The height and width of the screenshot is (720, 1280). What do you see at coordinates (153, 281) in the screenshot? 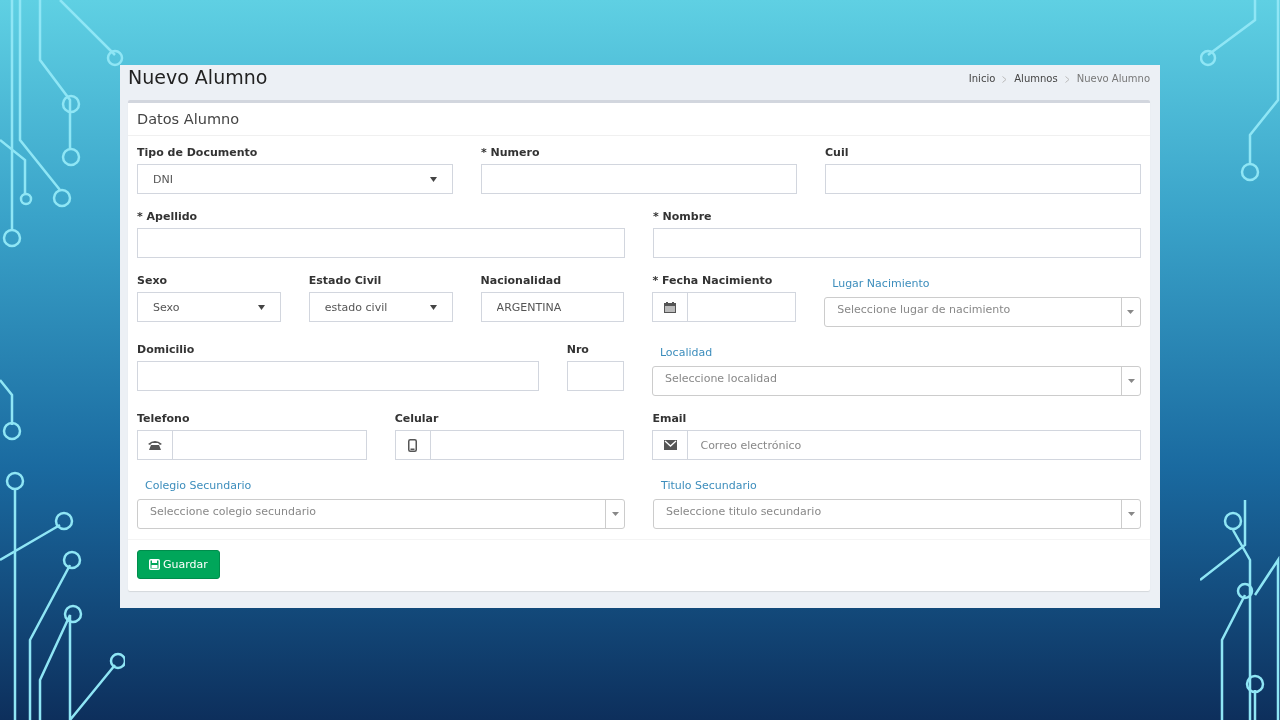
I see `field-label: Sexo` at bounding box center [153, 281].